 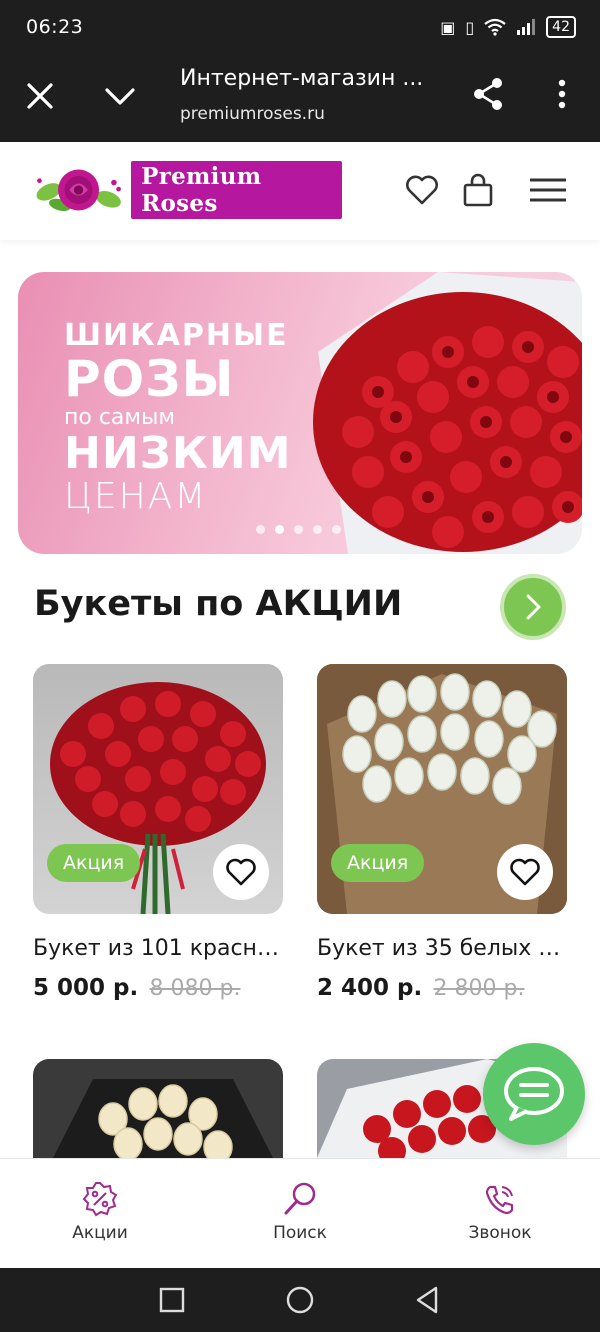 I want to click on nav-item-call: Звонок, so click(x=500, y=1212).